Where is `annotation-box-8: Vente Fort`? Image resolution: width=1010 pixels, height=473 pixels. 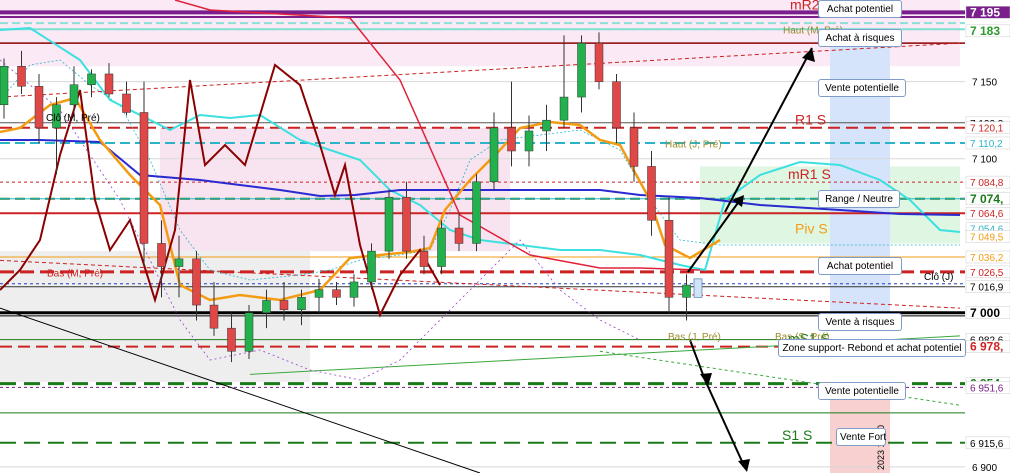
annotation-box-8: Vente Fort is located at coordinates (861, 437).